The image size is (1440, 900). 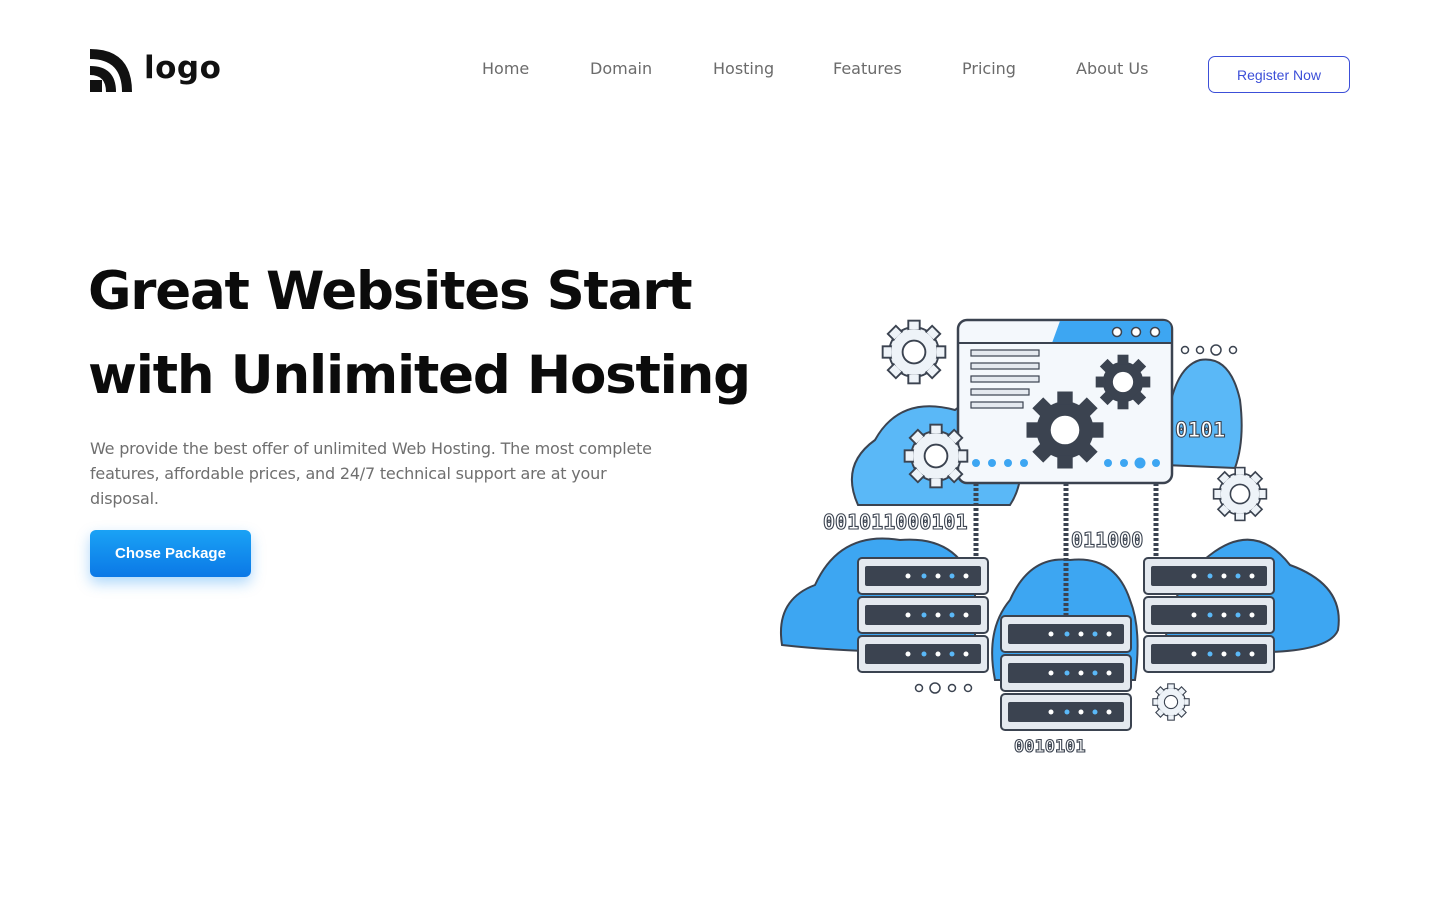 What do you see at coordinates (1209, 615) in the screenshot?
I see `server-rack-right` at bounding box center [1209, 615].